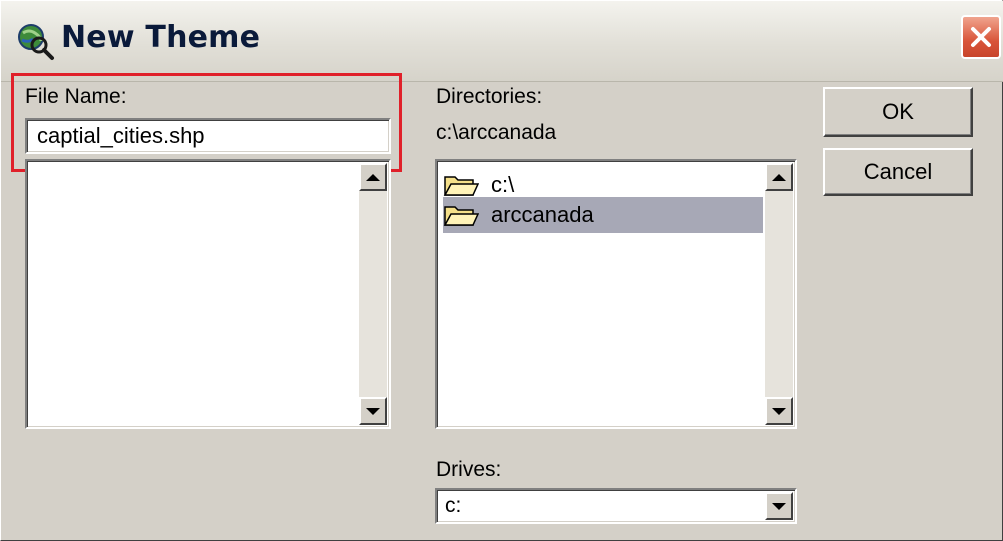  I want to click on drives-label: Drives:, so click(469, 469).